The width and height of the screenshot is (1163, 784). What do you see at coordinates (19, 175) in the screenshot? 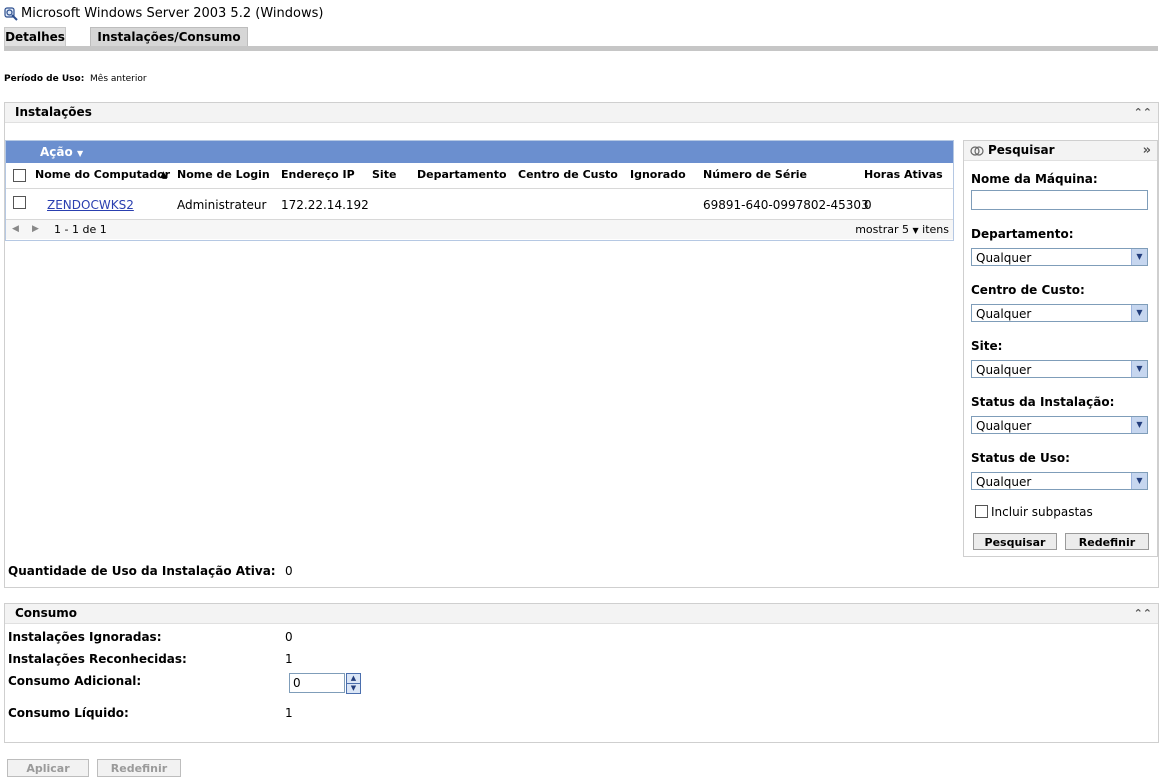
I see `select-all-checkbox` at bounding box center [19, 175].